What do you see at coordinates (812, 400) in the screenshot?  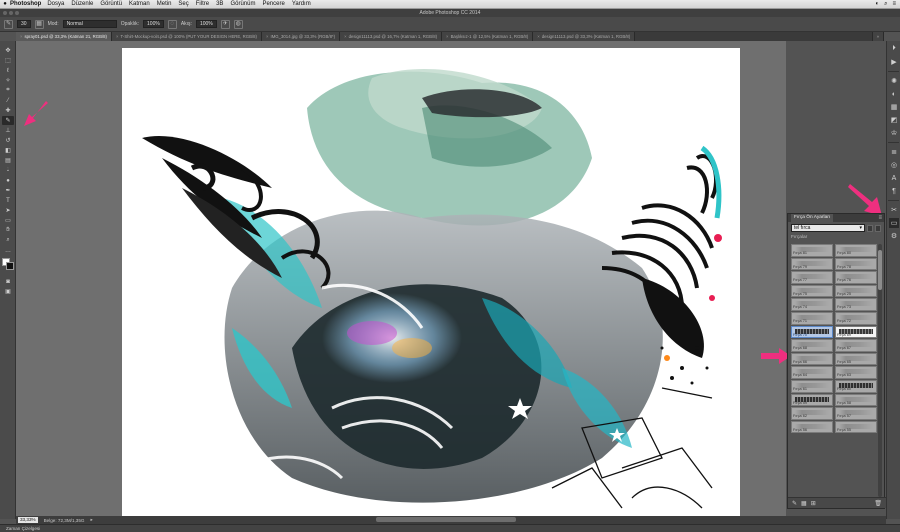 I see `brush-preset-item: Fırça 59` at bounding box center [812, 400].